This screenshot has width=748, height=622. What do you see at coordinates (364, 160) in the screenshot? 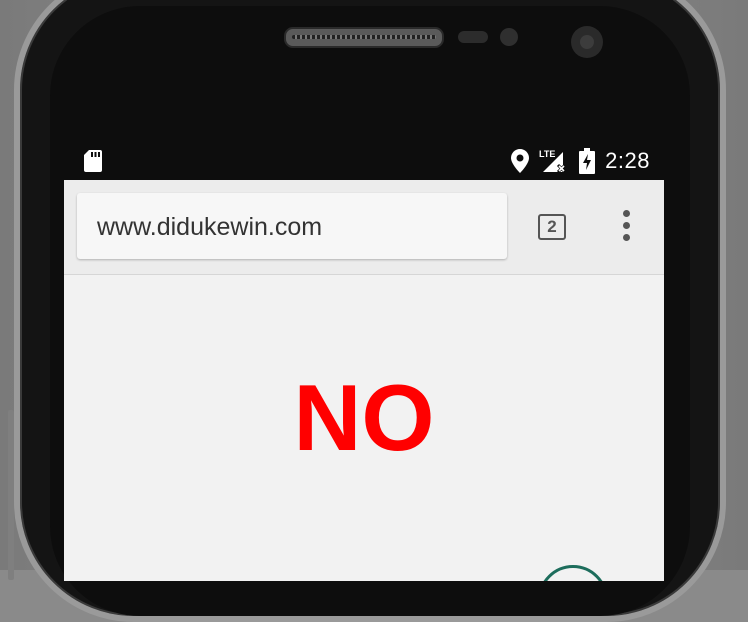
I see `status-bar: LTE 2:28` at bounding box center [364, 160].